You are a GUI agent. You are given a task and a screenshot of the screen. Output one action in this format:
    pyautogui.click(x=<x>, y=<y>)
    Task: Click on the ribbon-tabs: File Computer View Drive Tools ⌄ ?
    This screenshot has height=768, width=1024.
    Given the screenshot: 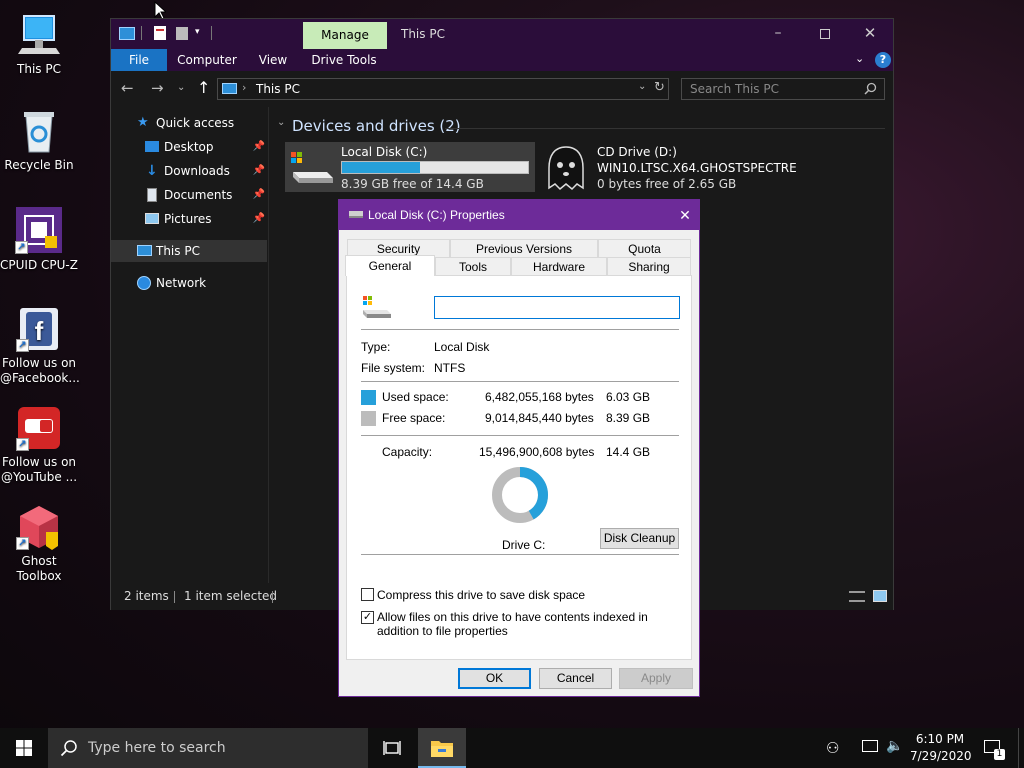 What is the action you would take?
    pyautogui.click(x=502, y=60)
    